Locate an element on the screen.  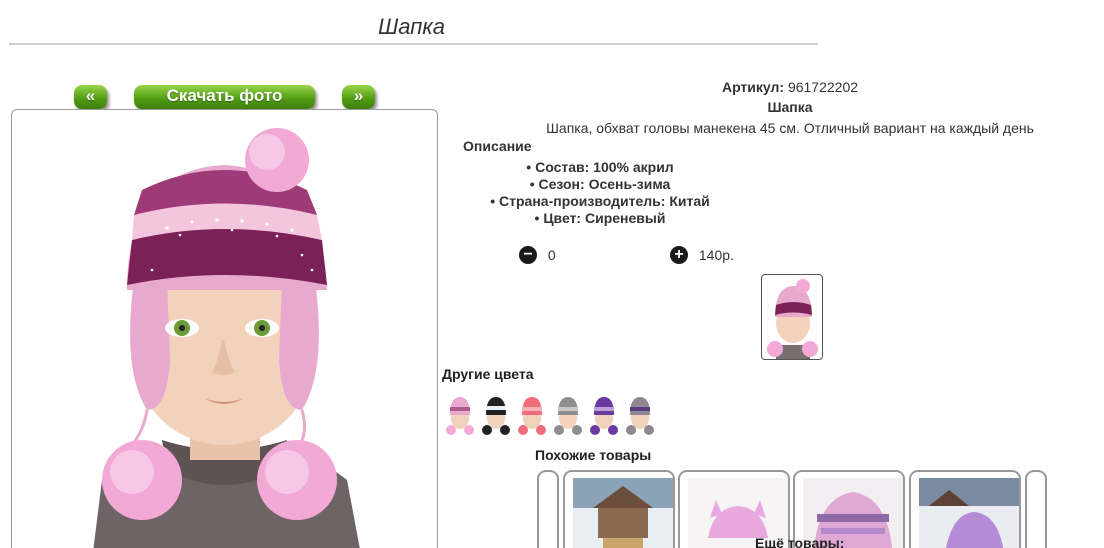
similar-next-card is located at coordinates (1036, 509).